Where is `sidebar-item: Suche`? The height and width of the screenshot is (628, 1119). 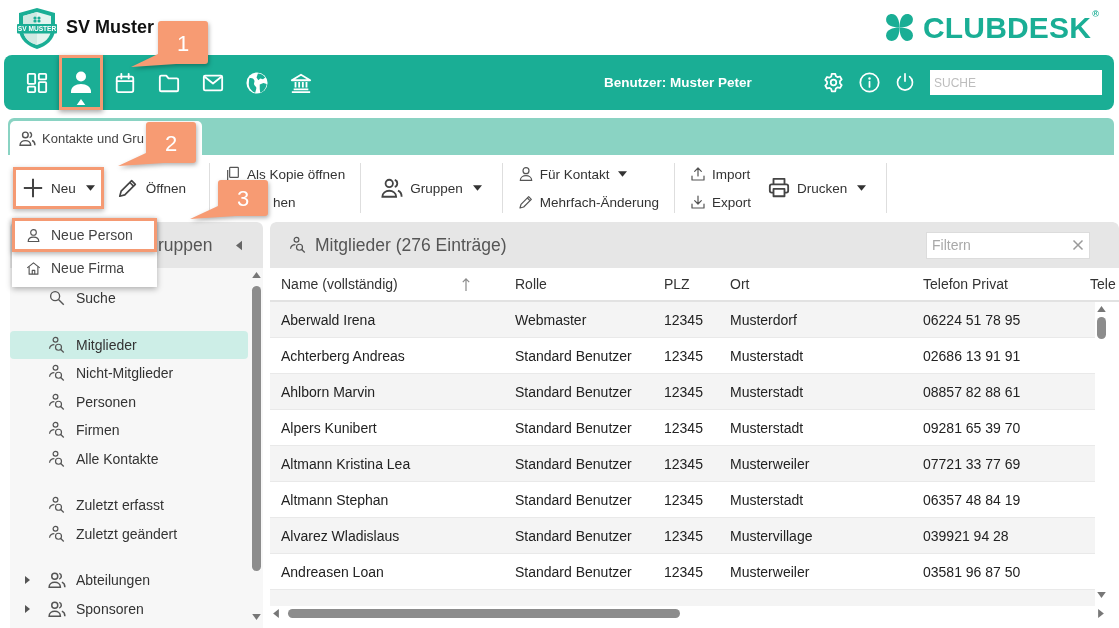 sidebar-item: Suche is located at coordinates (129, 298).